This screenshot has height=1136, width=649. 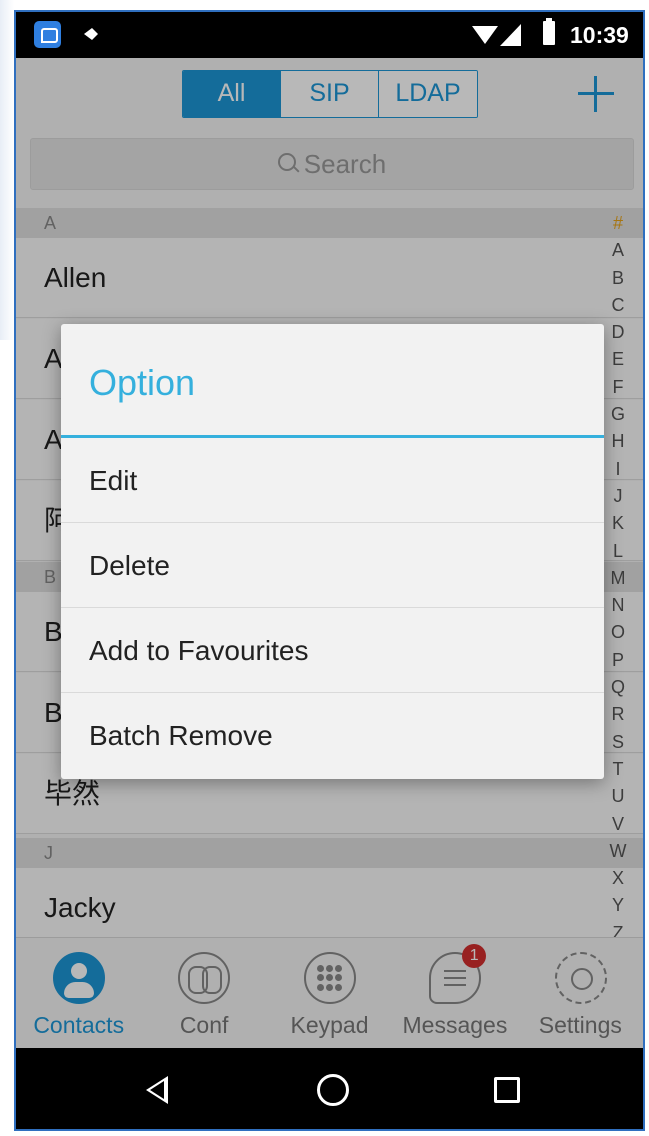 What do you see at coordinates (618, 714) in the screenshot?
I see `index-letter: R` at bounding box center [618, 714].